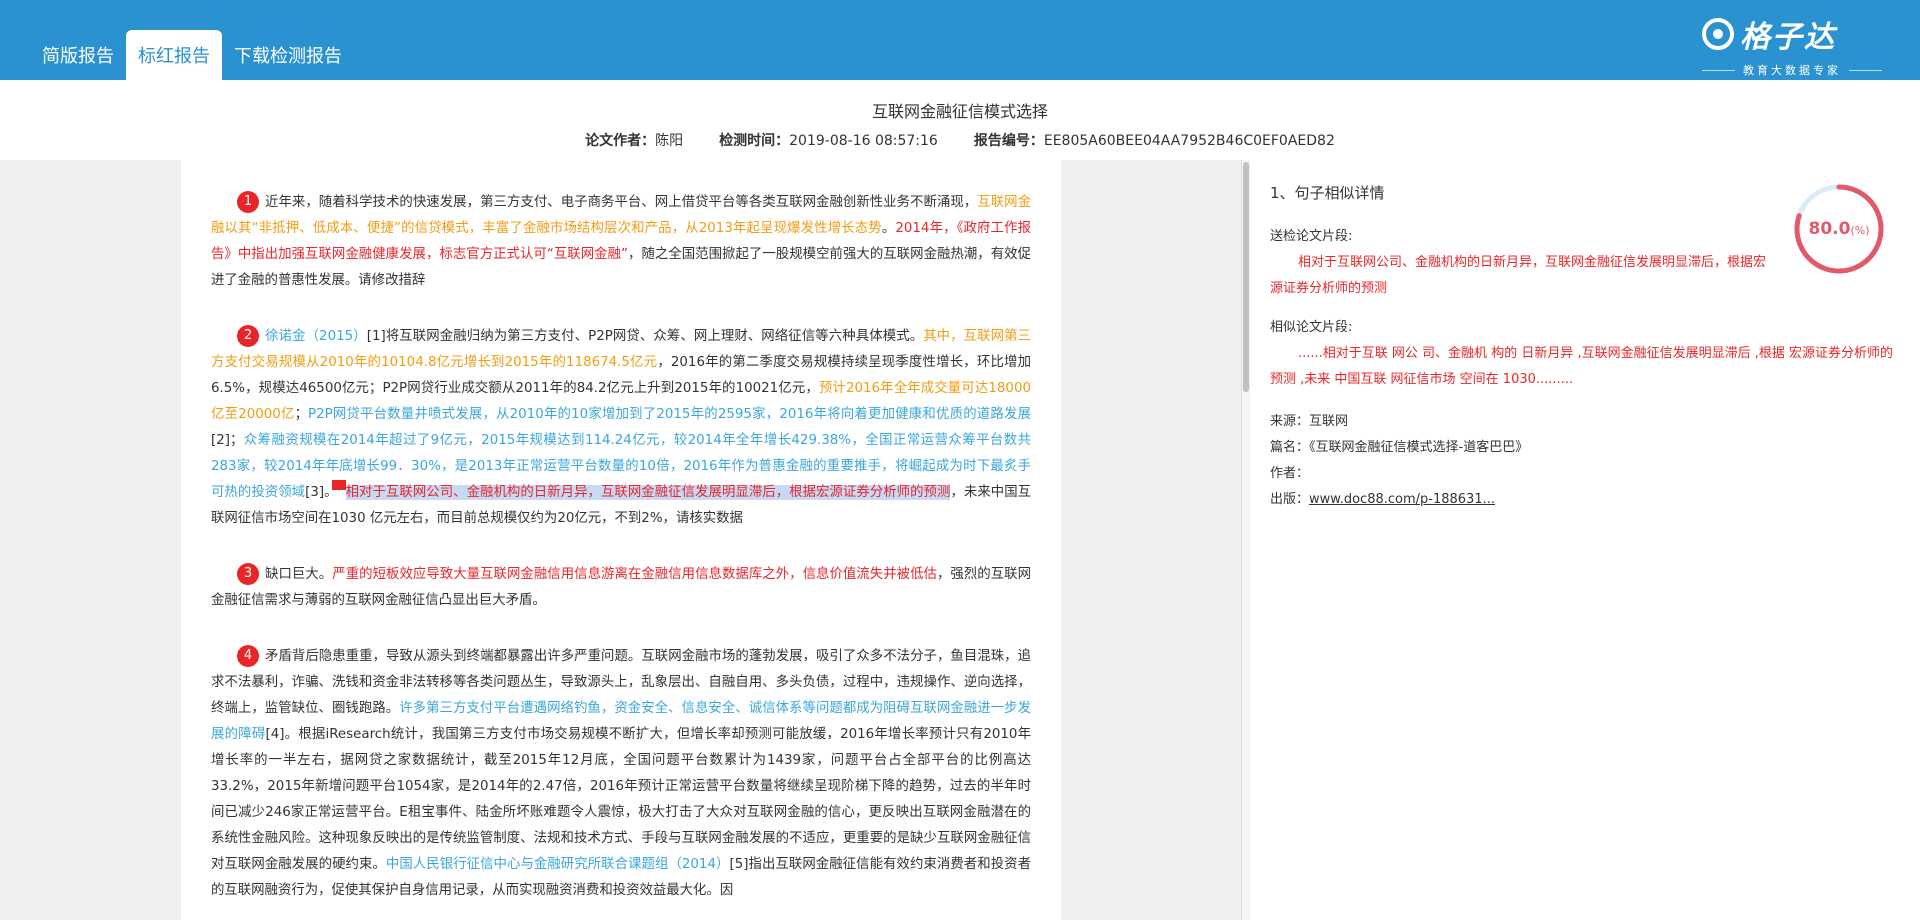  I want to click on tab-download-report: 下载检测报告, so click(288, 55).